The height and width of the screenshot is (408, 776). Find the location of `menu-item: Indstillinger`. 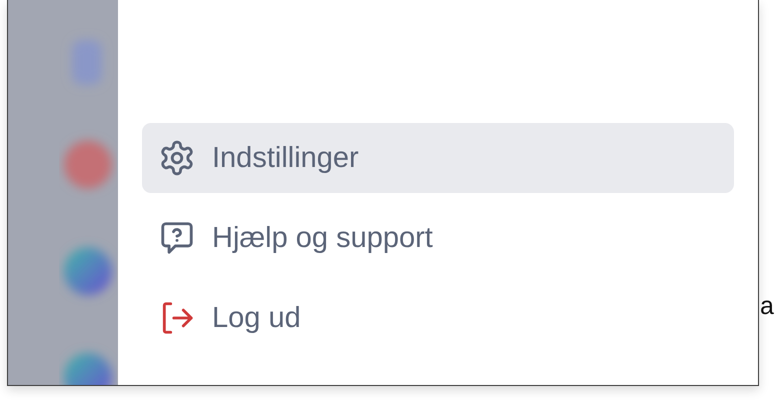

menu-item: Indstillinger is located at coordinates (438, 158).